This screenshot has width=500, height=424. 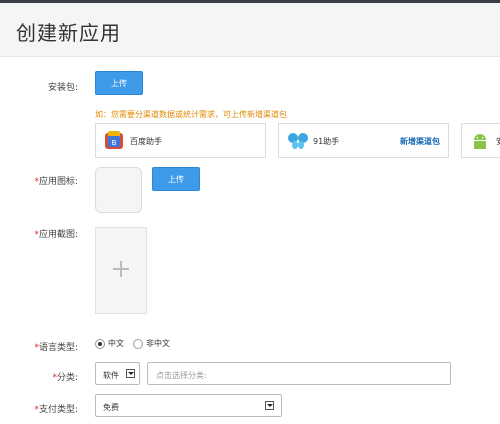 I want to click on app-icon-placeholder, so click(x=118, y=190).